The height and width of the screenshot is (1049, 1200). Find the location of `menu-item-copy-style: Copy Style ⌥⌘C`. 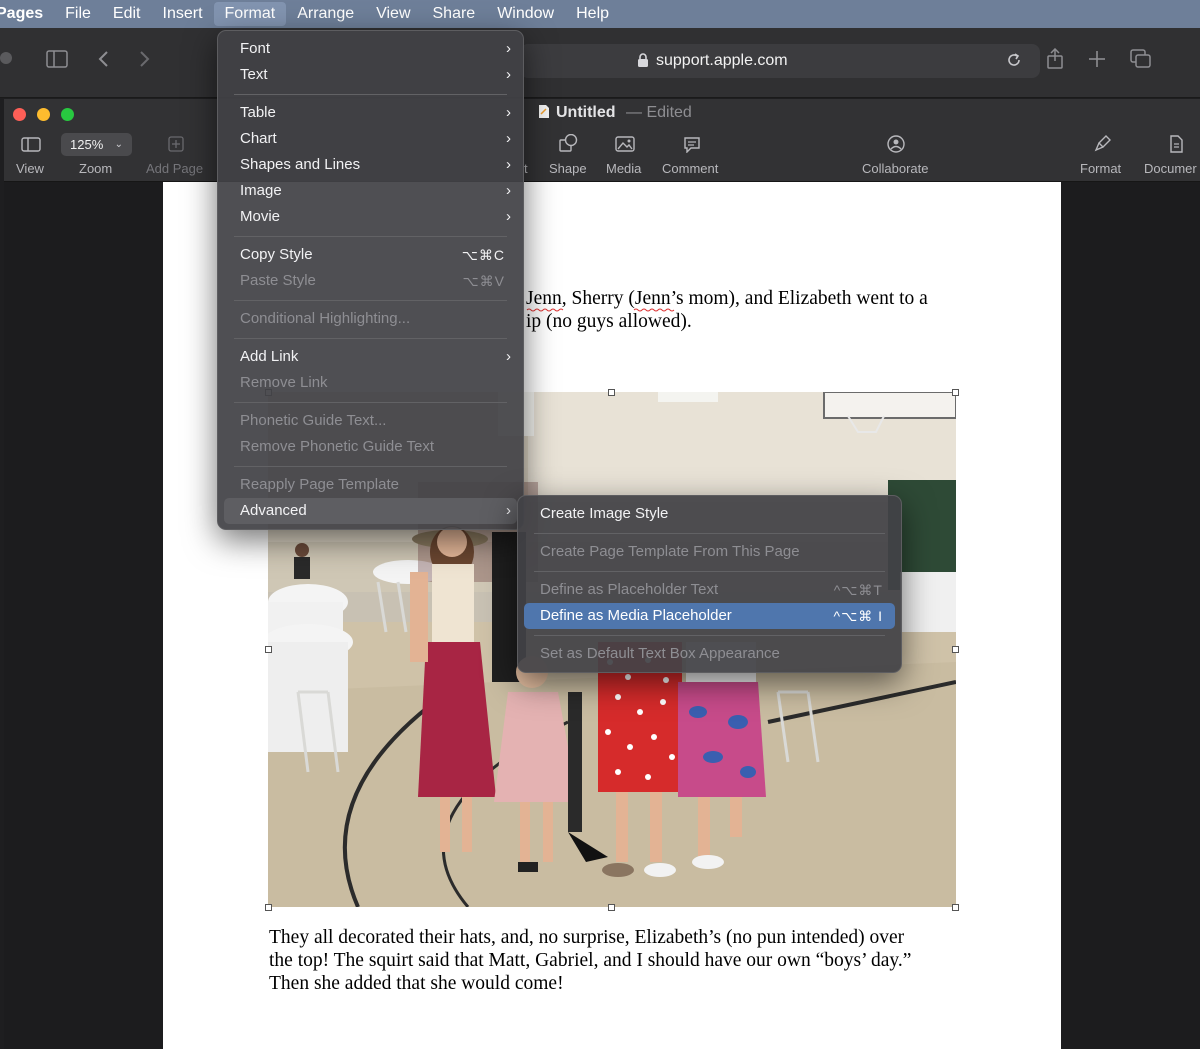

menu-item-copy-style: Copy Style ⌥⌘C is located at coordinates (370, 255).